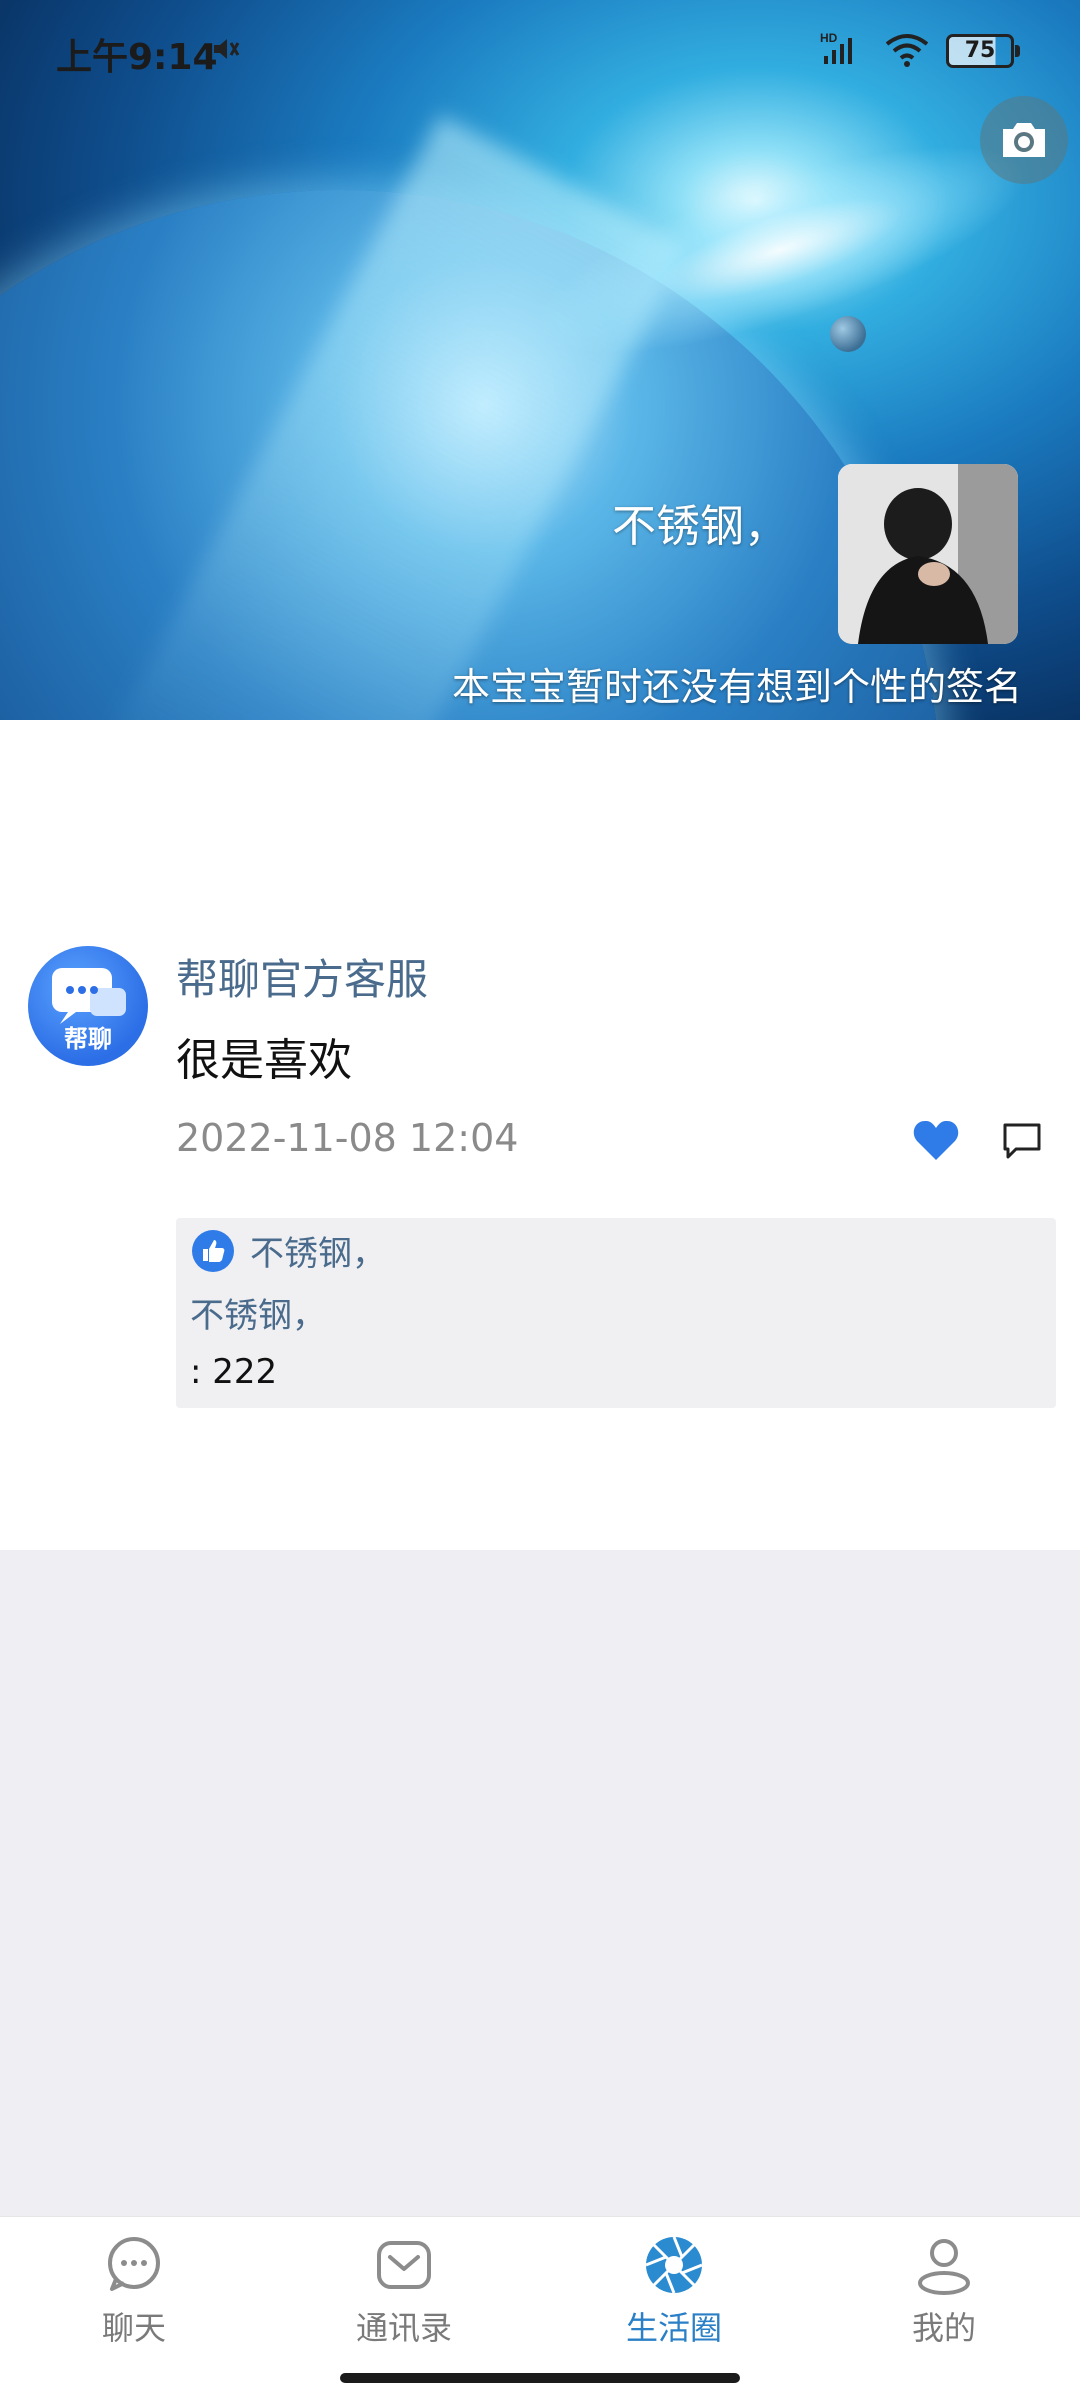  What do you see at coordinates (944, 2267) in the screenshot?
I see `person-icon` at bounding box center [944, 2267].